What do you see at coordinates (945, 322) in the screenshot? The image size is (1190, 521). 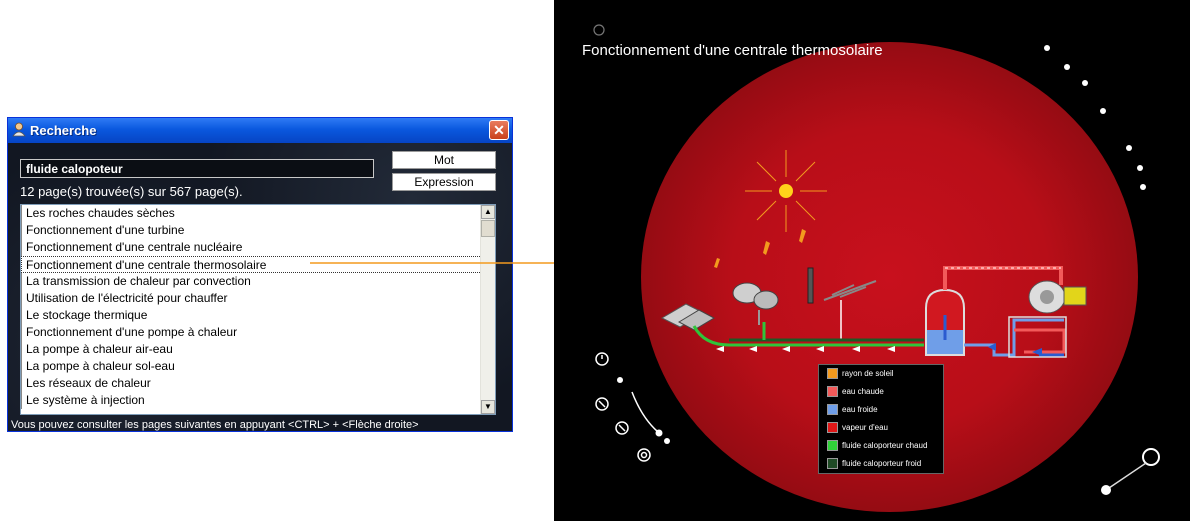 I see `storage-tank` at bounding box center [945, 322].